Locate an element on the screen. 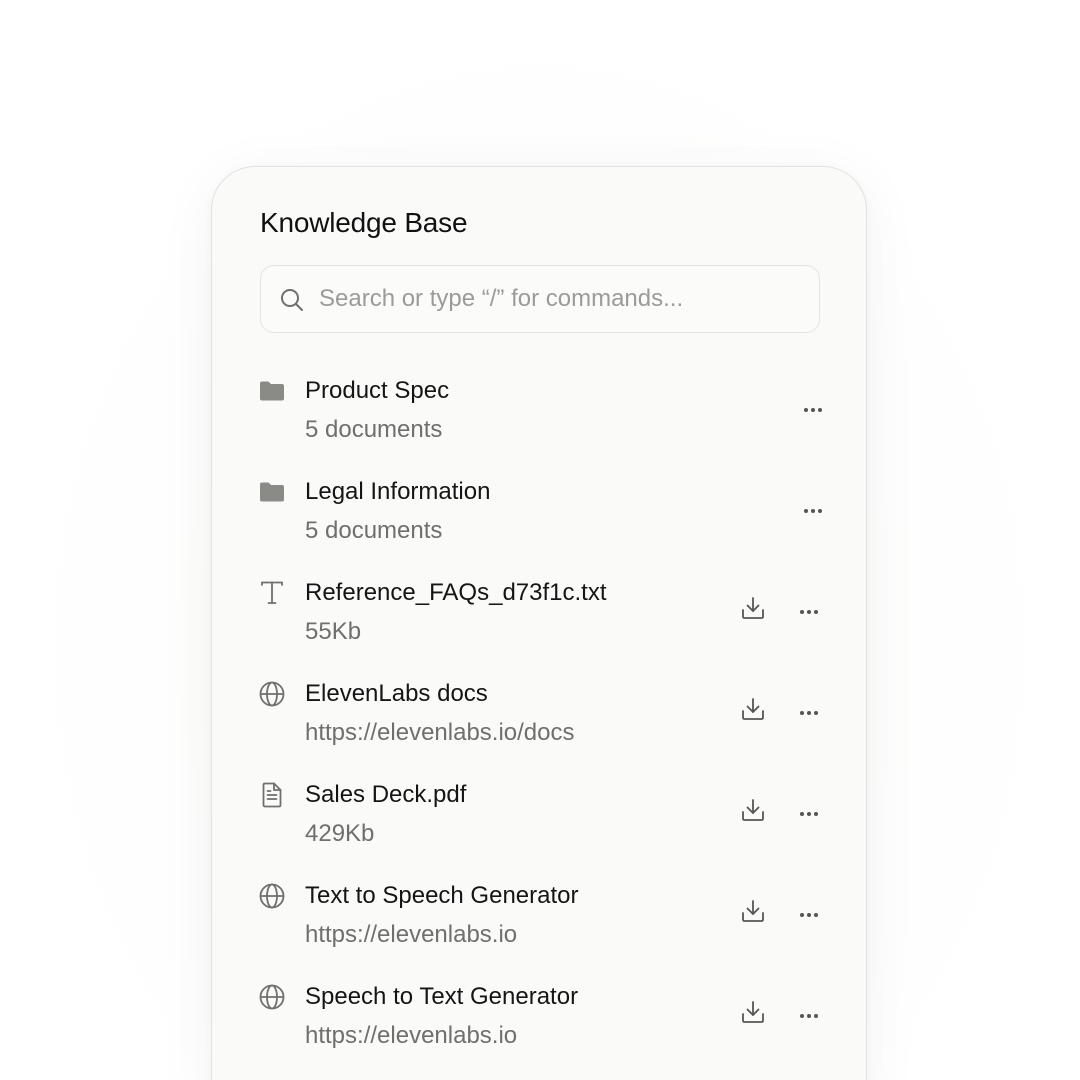  panel-title: Knowledge Base is located at coordinates (364, 222).